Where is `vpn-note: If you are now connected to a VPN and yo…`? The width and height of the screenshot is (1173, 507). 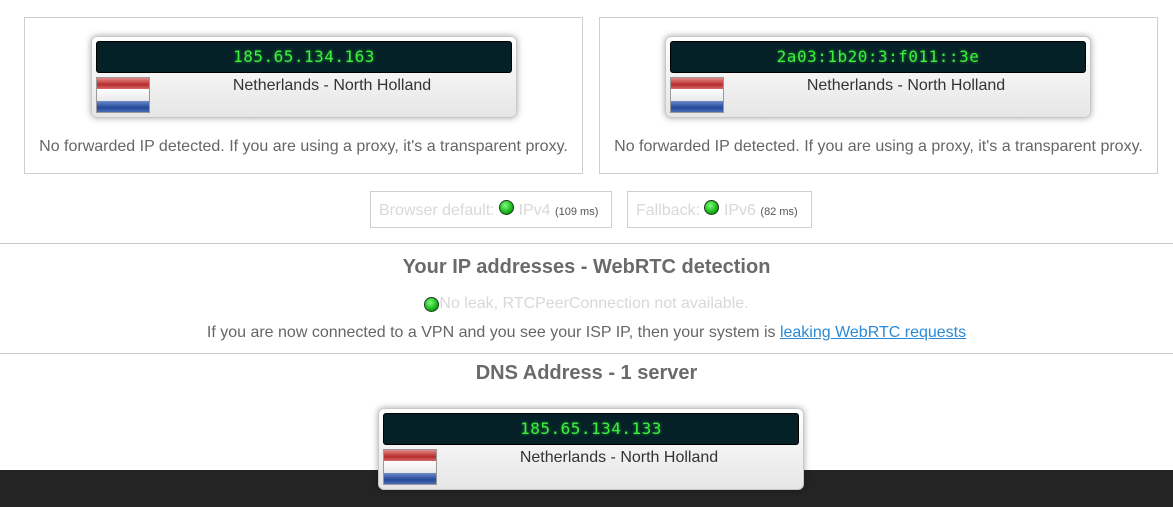
vpn-note: If you are now connected to a VPN and yo… is located at coordinates (586, 333).